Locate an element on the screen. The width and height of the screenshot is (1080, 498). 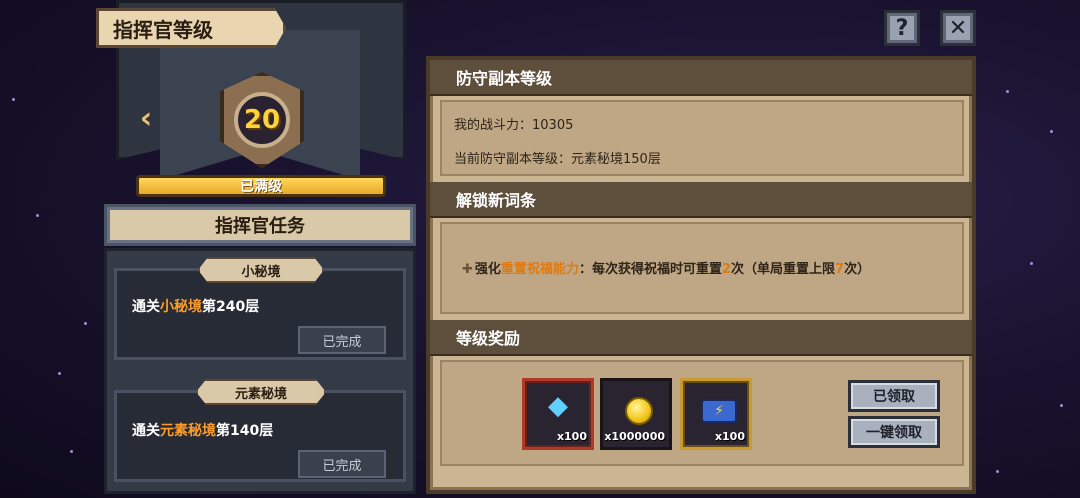
unlock-entry-text: ✚ 强化重置祝福能力：每次获得祝福时可重置2次（单局重置上限7次） is located at coordinates (666, 267).